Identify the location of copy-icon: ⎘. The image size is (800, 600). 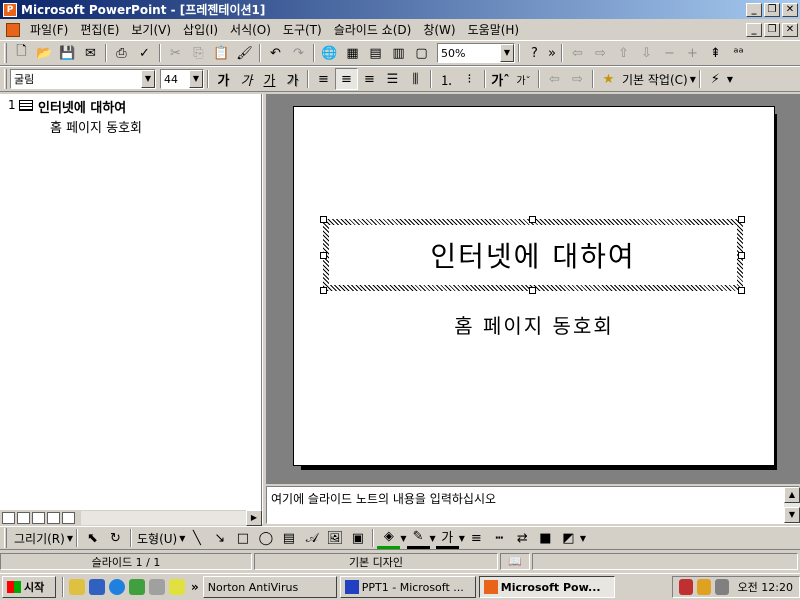
(198, 53).